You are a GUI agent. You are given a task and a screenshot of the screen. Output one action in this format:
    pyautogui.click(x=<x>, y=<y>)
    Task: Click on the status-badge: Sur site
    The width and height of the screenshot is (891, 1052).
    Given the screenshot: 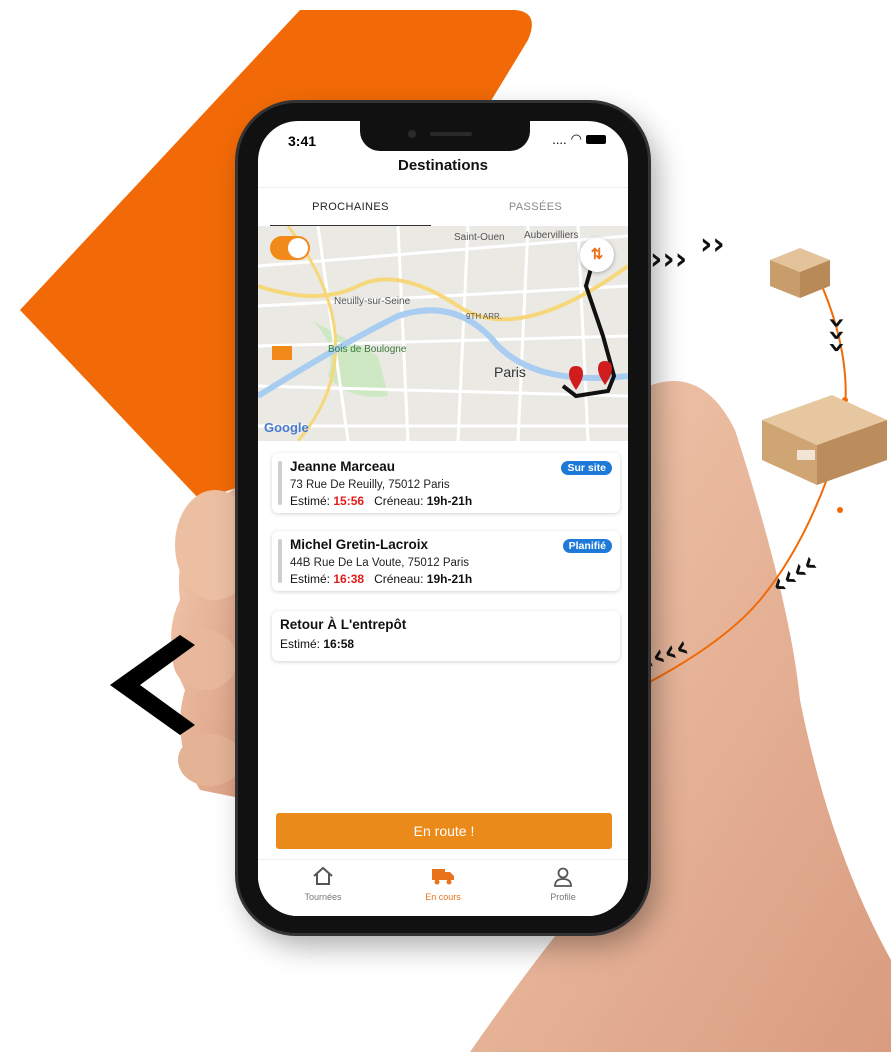 What is the action you would take?
    pyautogui.click(x=586, y=468)
    